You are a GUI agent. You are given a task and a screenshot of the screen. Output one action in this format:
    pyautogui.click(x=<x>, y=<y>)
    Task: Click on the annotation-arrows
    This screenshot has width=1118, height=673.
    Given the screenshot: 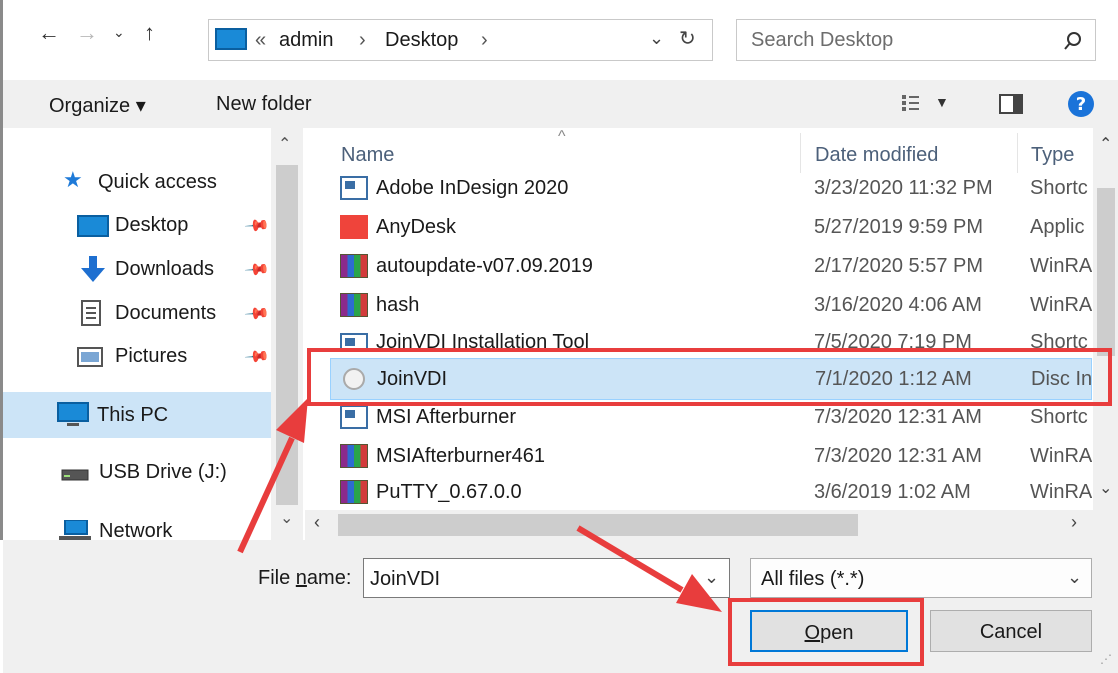 What is the action you would take?
    pyautogui.click(x=479, y=505)
    